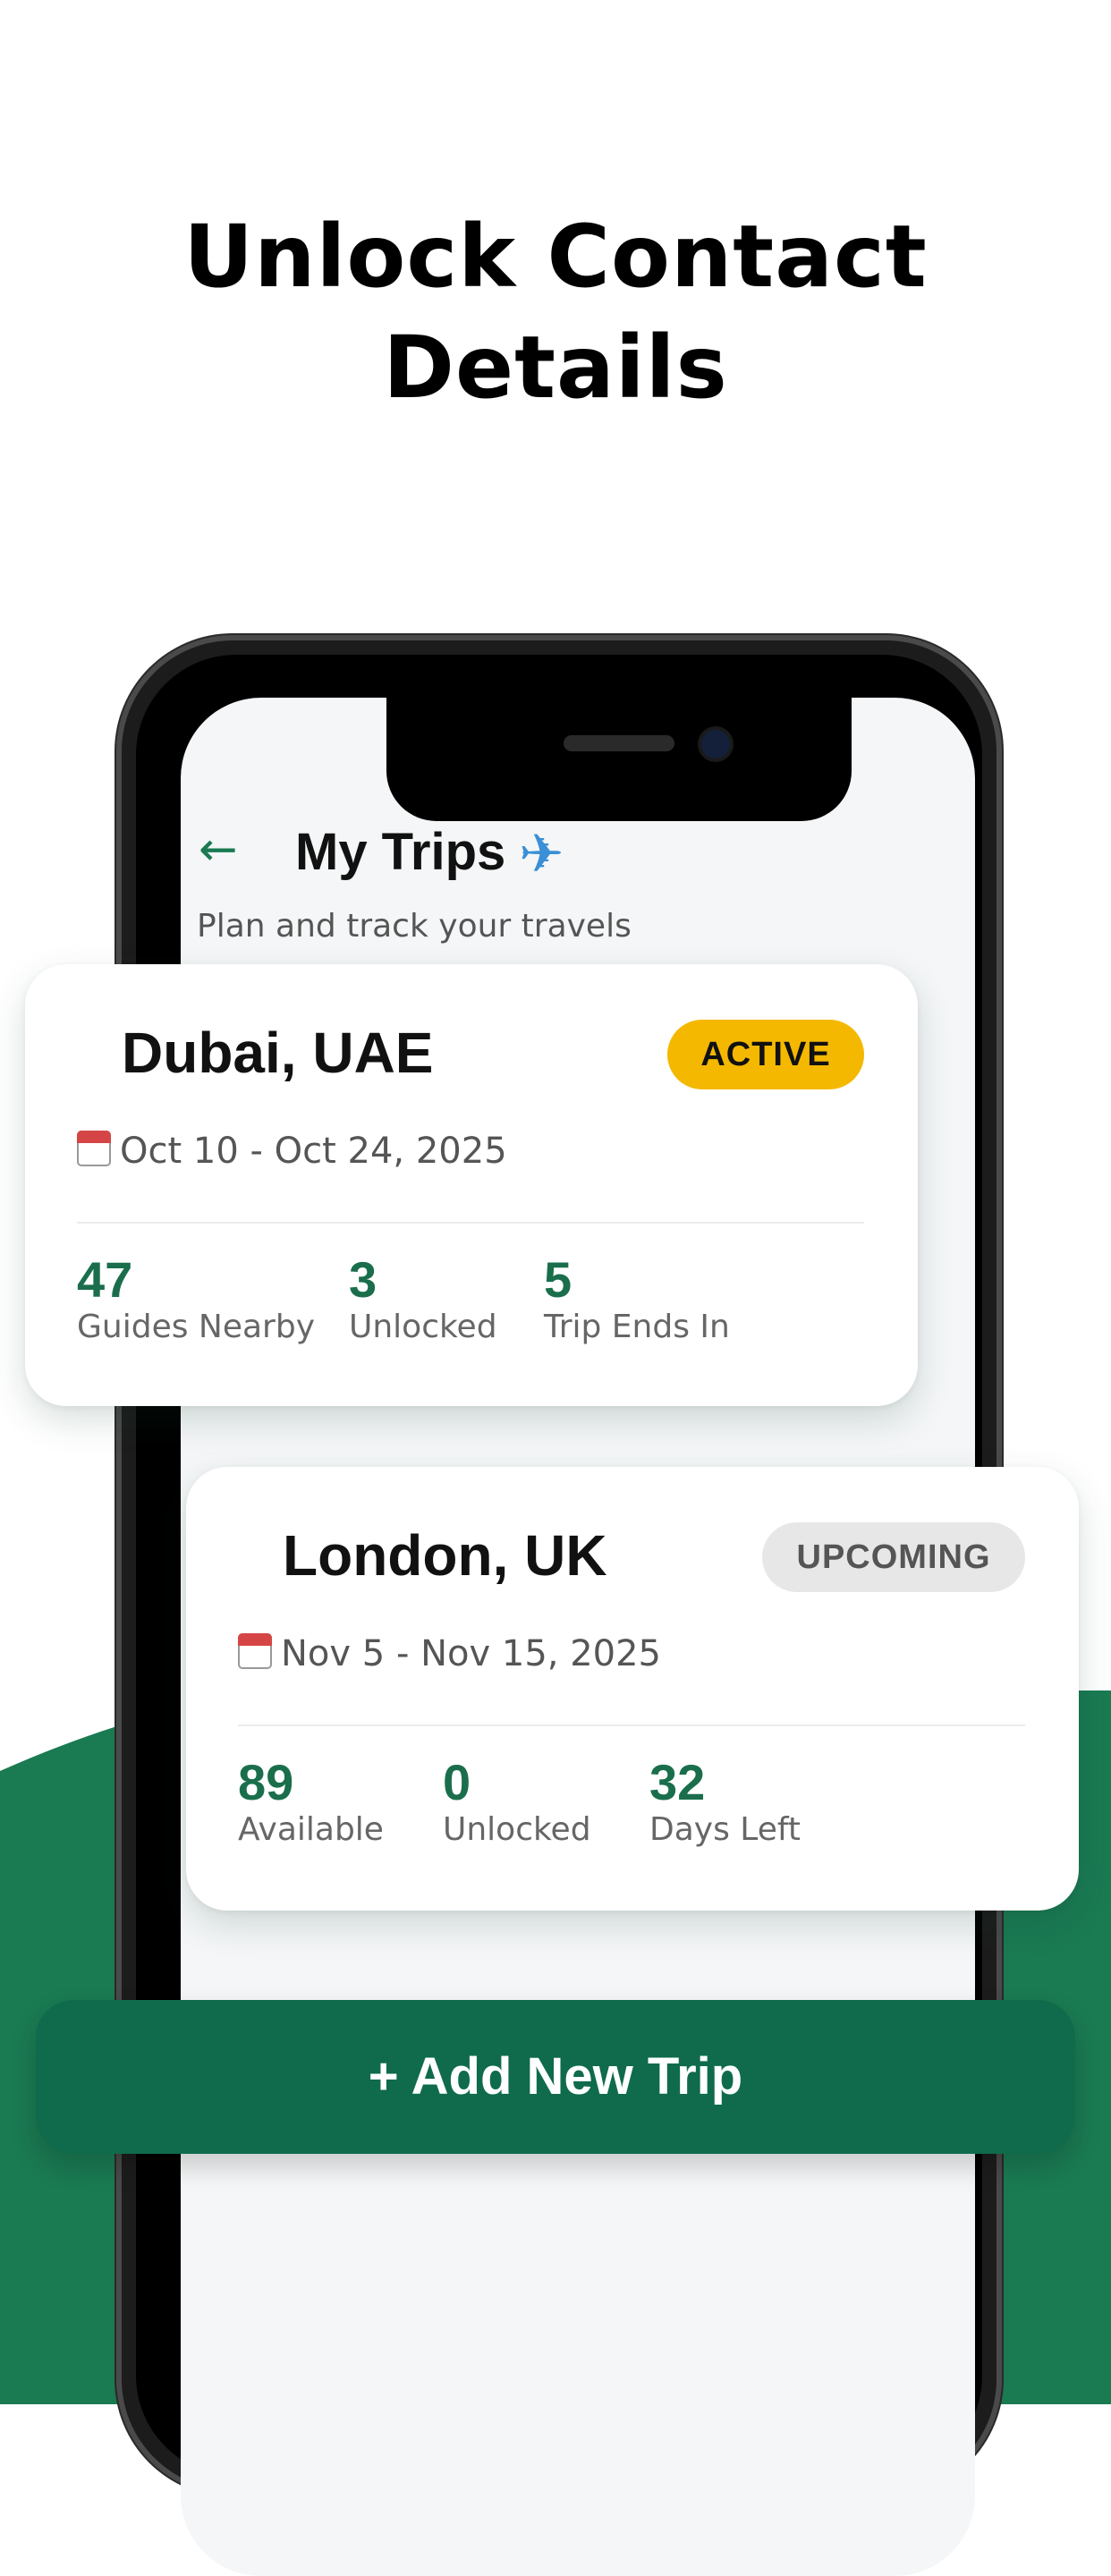  I want to click on stat-value: 47, so click(105, 1279).